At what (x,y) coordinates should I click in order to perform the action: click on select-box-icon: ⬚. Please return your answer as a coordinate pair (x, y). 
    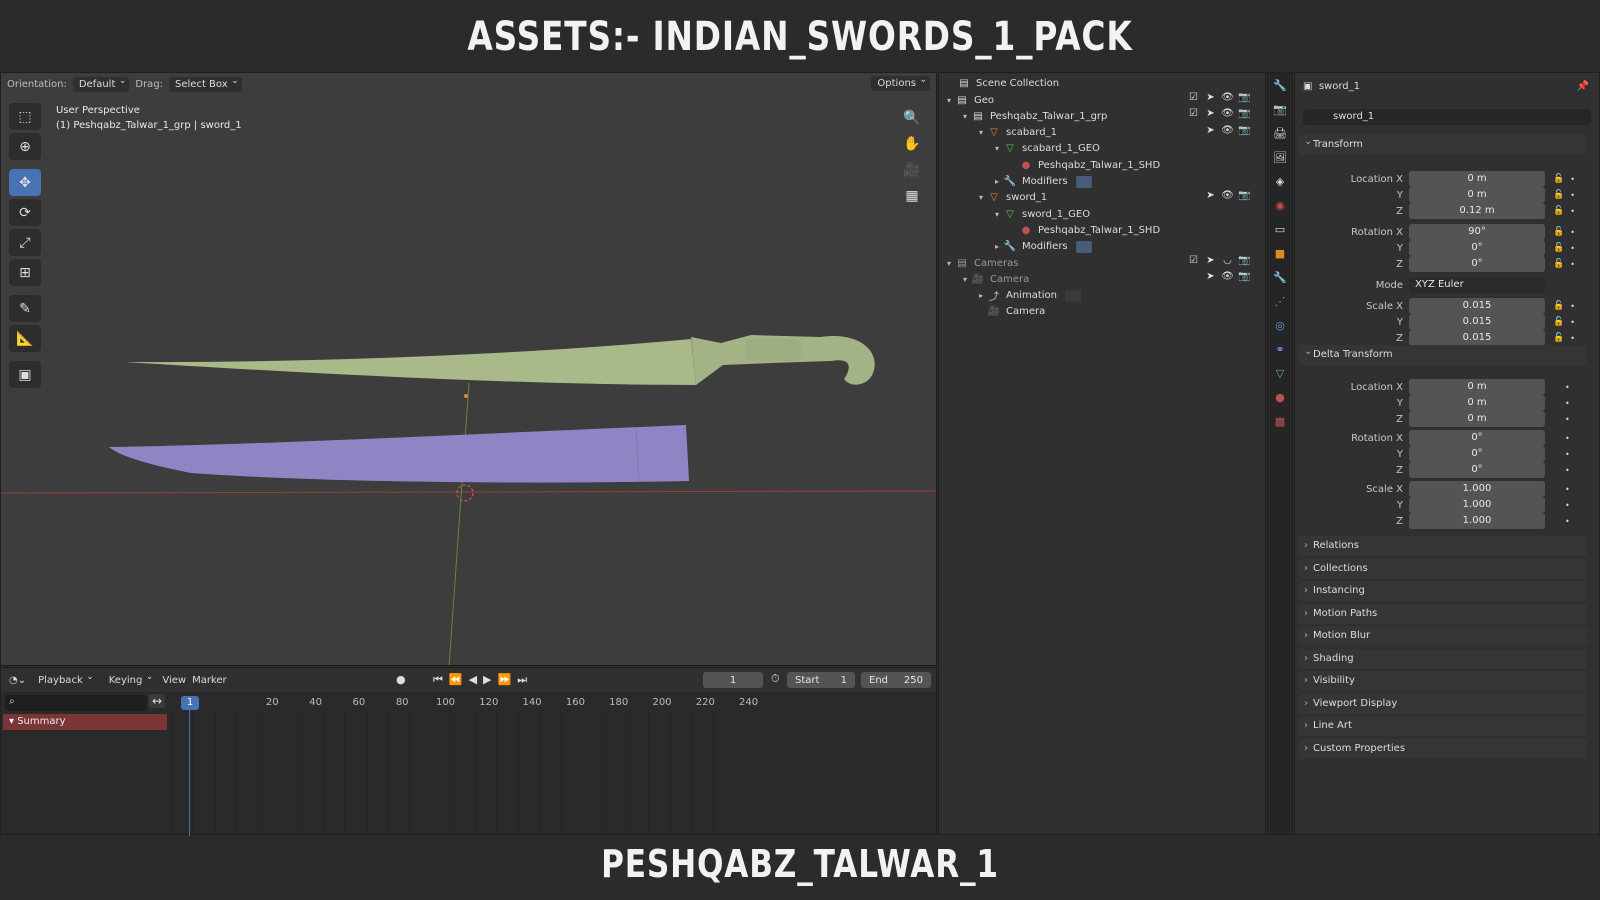
    Looking at the image, I should click on (25, 116).